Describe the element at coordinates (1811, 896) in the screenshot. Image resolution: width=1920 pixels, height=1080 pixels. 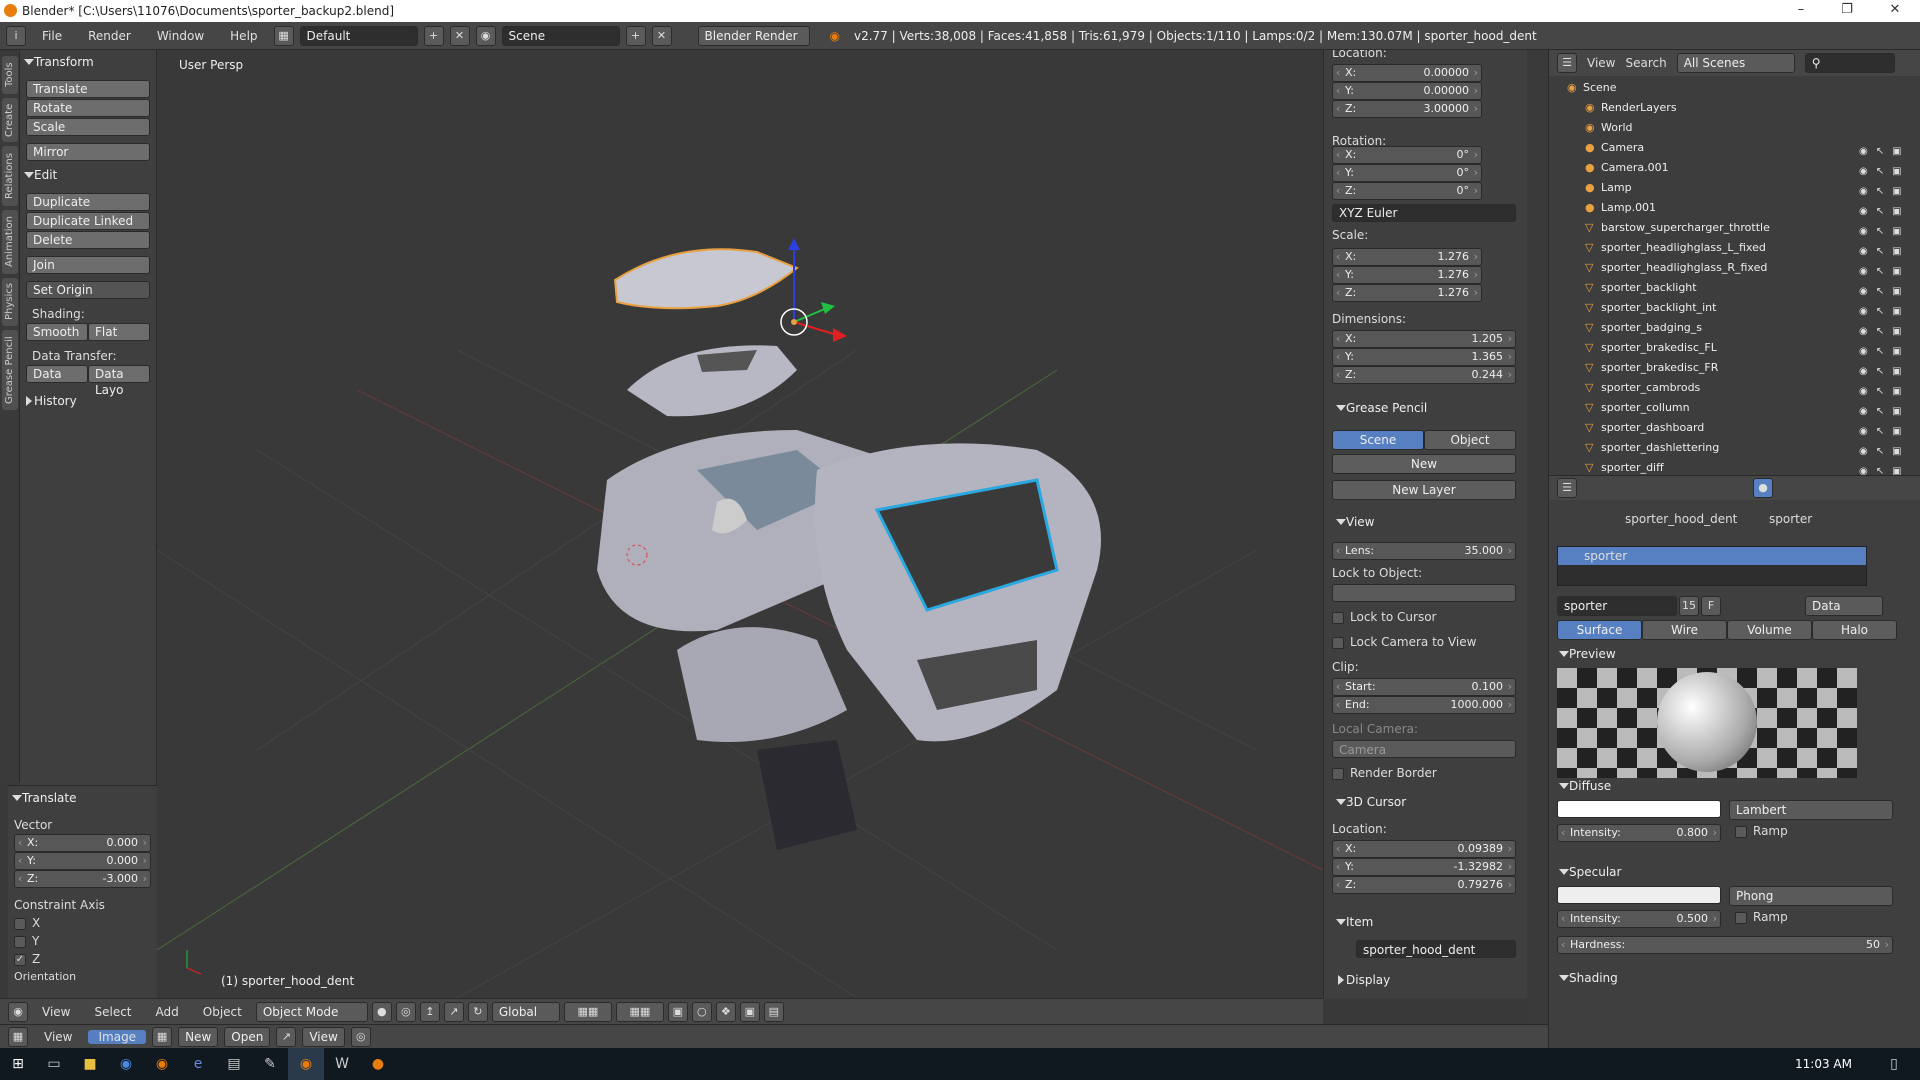
I see `specular-shader-select: Phong` at that location.